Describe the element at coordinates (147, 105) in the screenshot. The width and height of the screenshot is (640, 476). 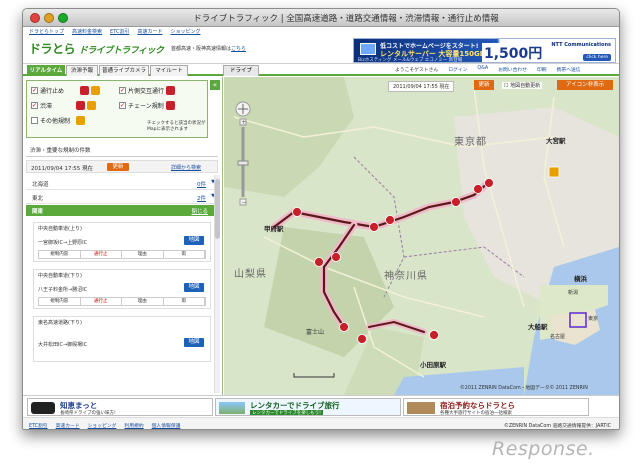
I see `filter-chain: ✓ チェーン規制` at that location.